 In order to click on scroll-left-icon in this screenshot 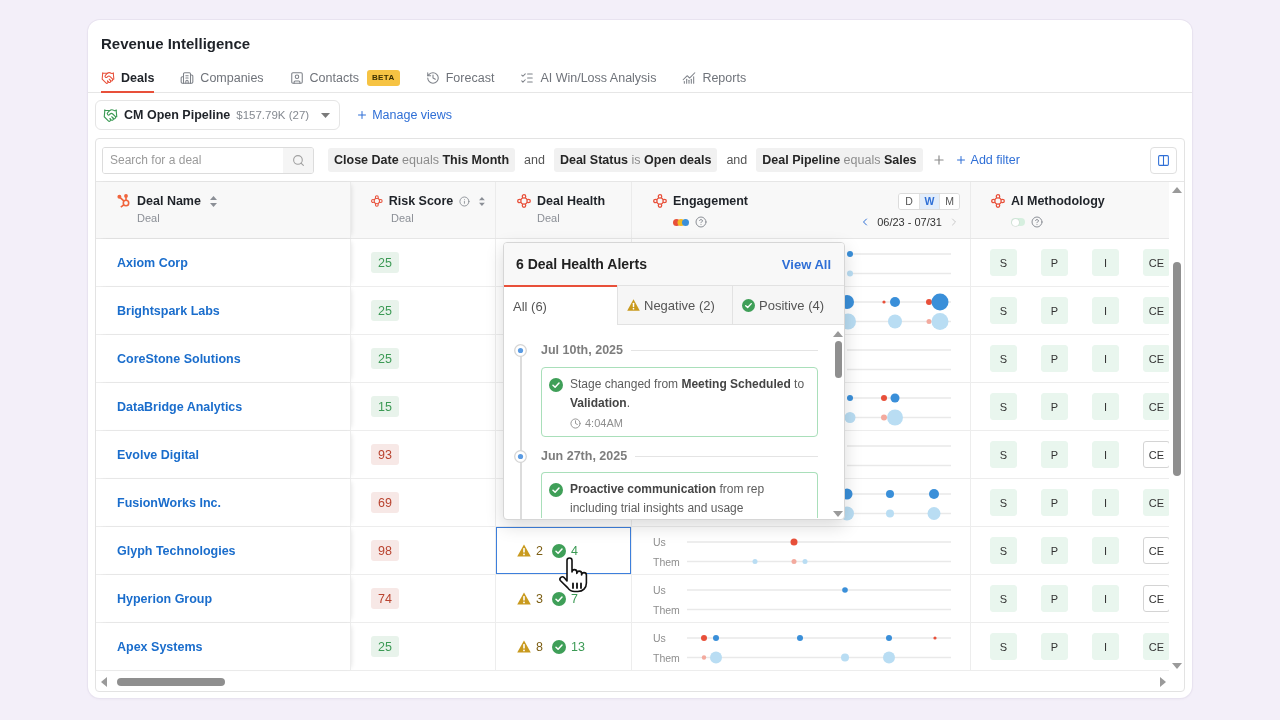, I will do `click(104, 681)`.